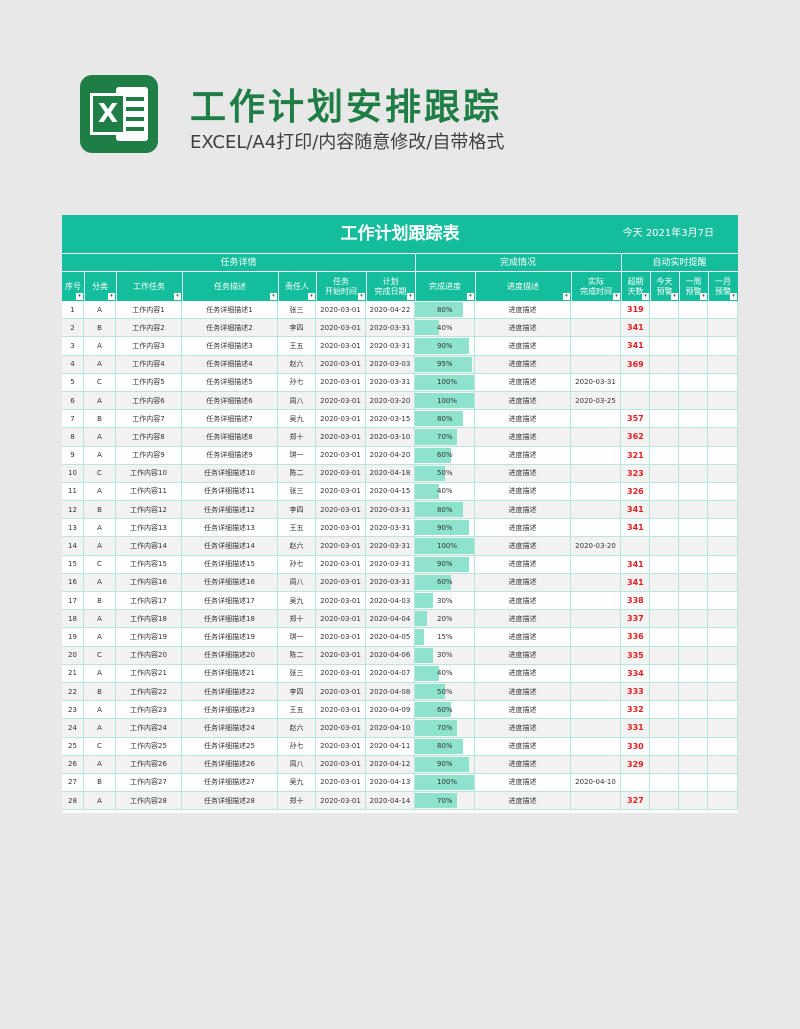 This screenshot has width=800, height=1029. What do you see at coordinates (73, 801) in the screenshot?
I see `row-number: 28` at bounding box center [73, 801].